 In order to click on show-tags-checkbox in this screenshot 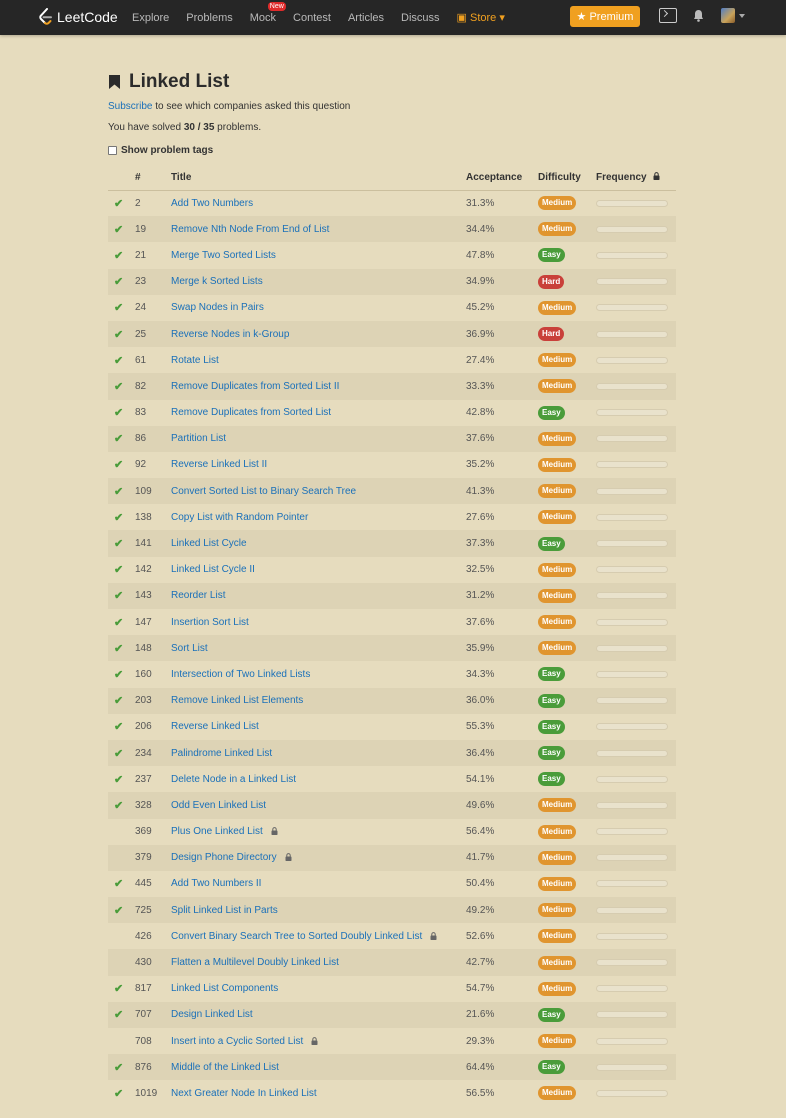, I will do `click(112, 150)`.